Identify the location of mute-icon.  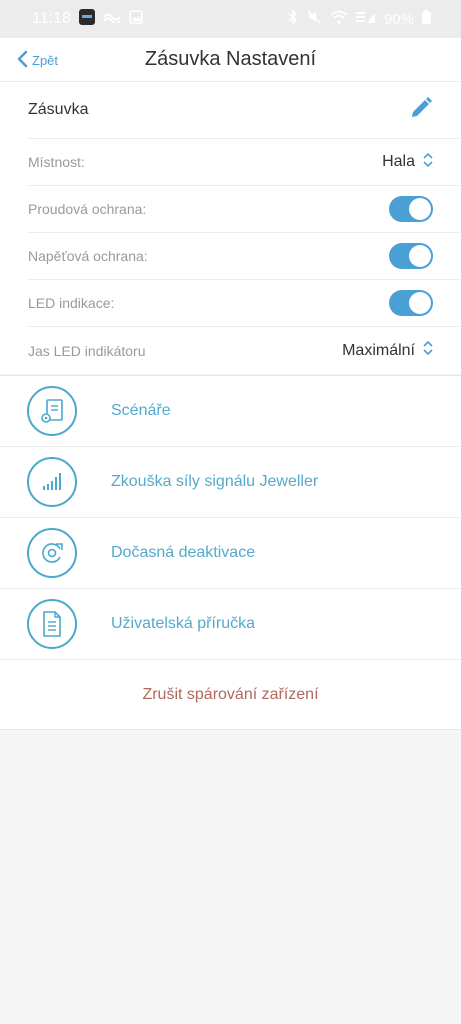
(314, 19).